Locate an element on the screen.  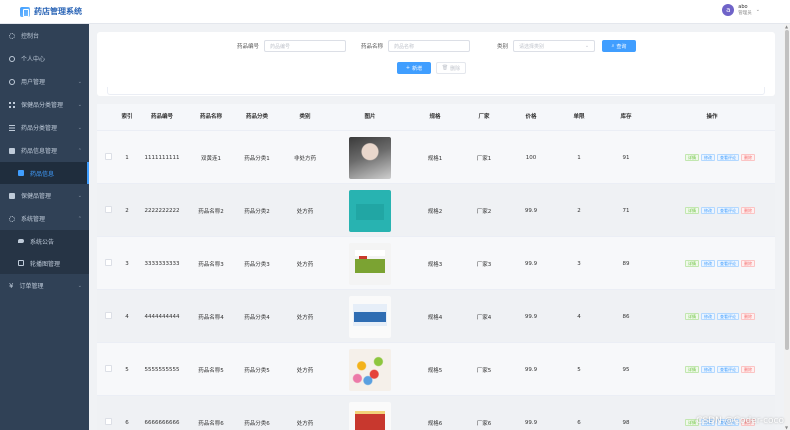
cell-maker: 厂家4 is located at coordinates (484, 317).